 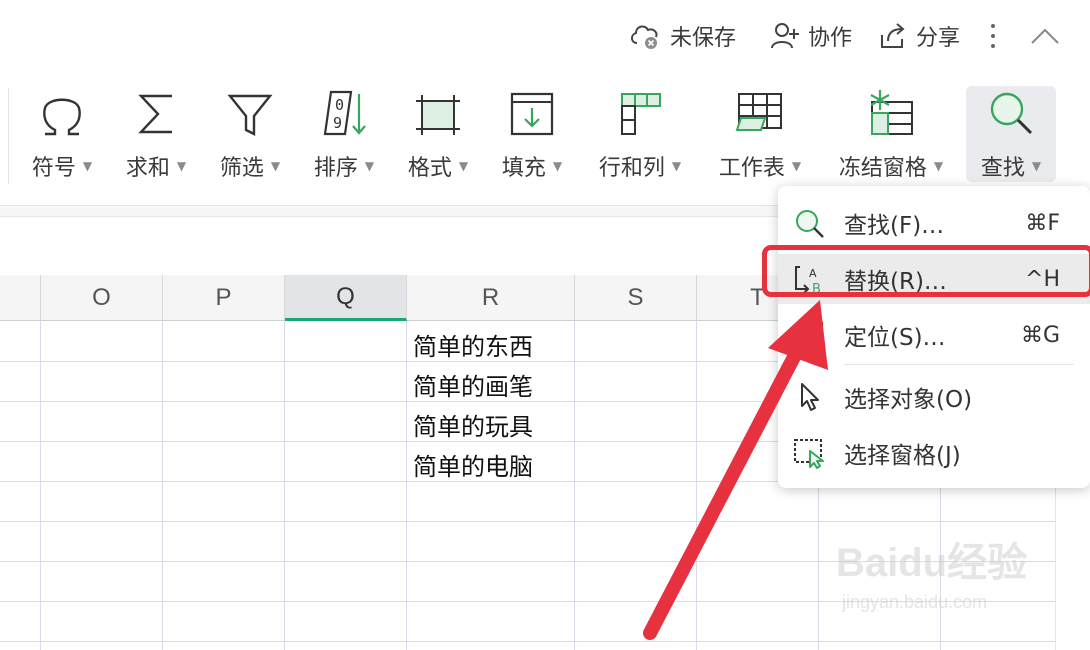 What do you see at coordinates (224, 298) in the screenshot?
I see `column-header-p: P` at bounding box center [224, 298].